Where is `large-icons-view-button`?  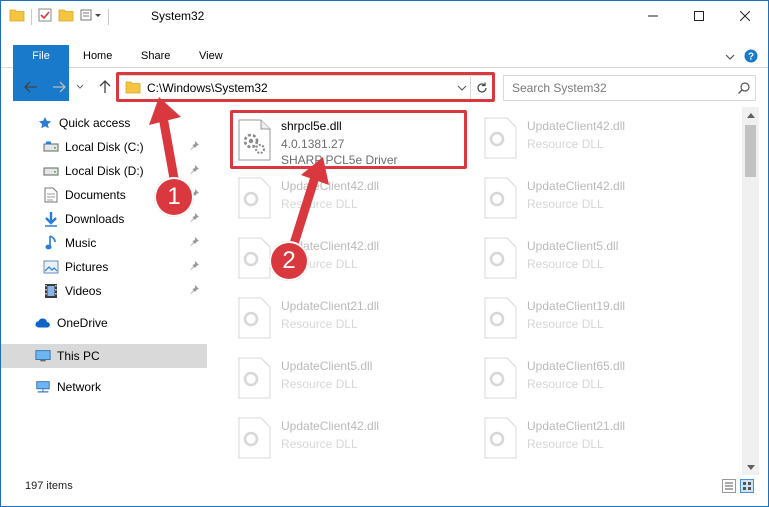
large-icons-view-button is located at coordinates (747, 487).